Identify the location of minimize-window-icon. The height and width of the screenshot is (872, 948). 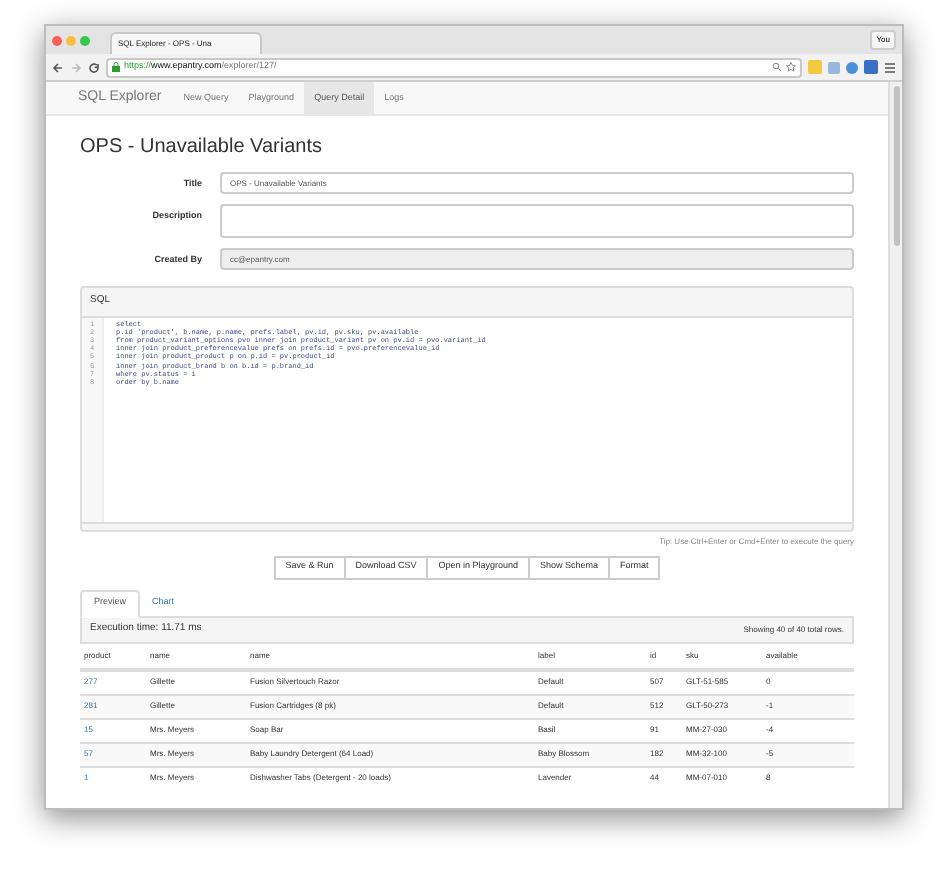
(71, 40).